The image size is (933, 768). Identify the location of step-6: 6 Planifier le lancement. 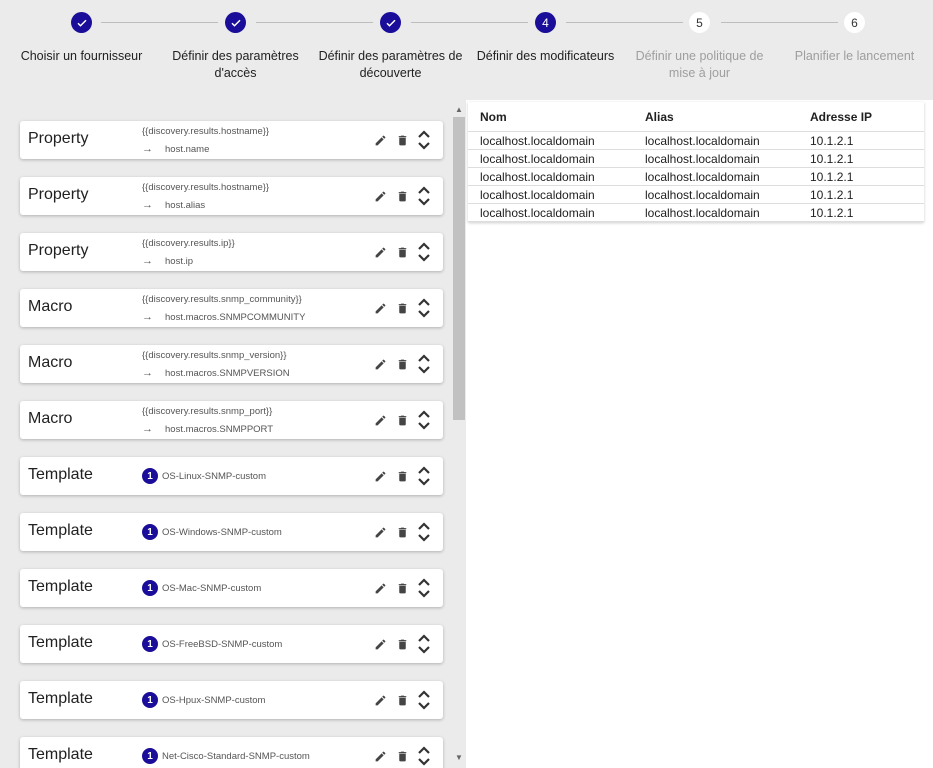
(854, 38).